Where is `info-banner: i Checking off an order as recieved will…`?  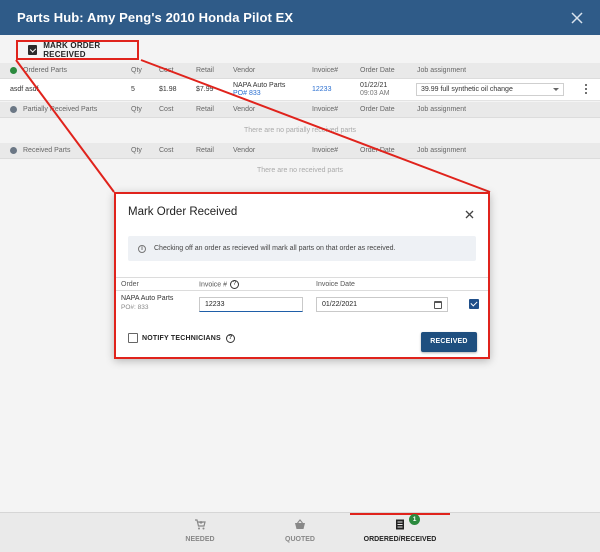 info-banner: i Checking off an order as recieved will… is located at coordinates (302, 248).